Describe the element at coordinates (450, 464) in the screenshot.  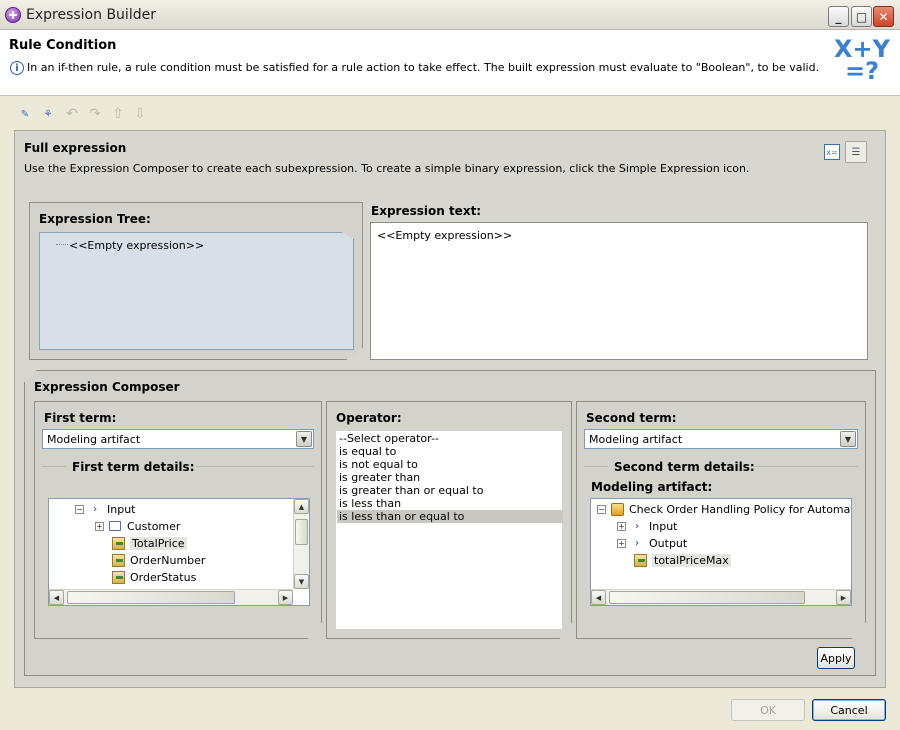
I see `operator-option: is not equal to` at that location.